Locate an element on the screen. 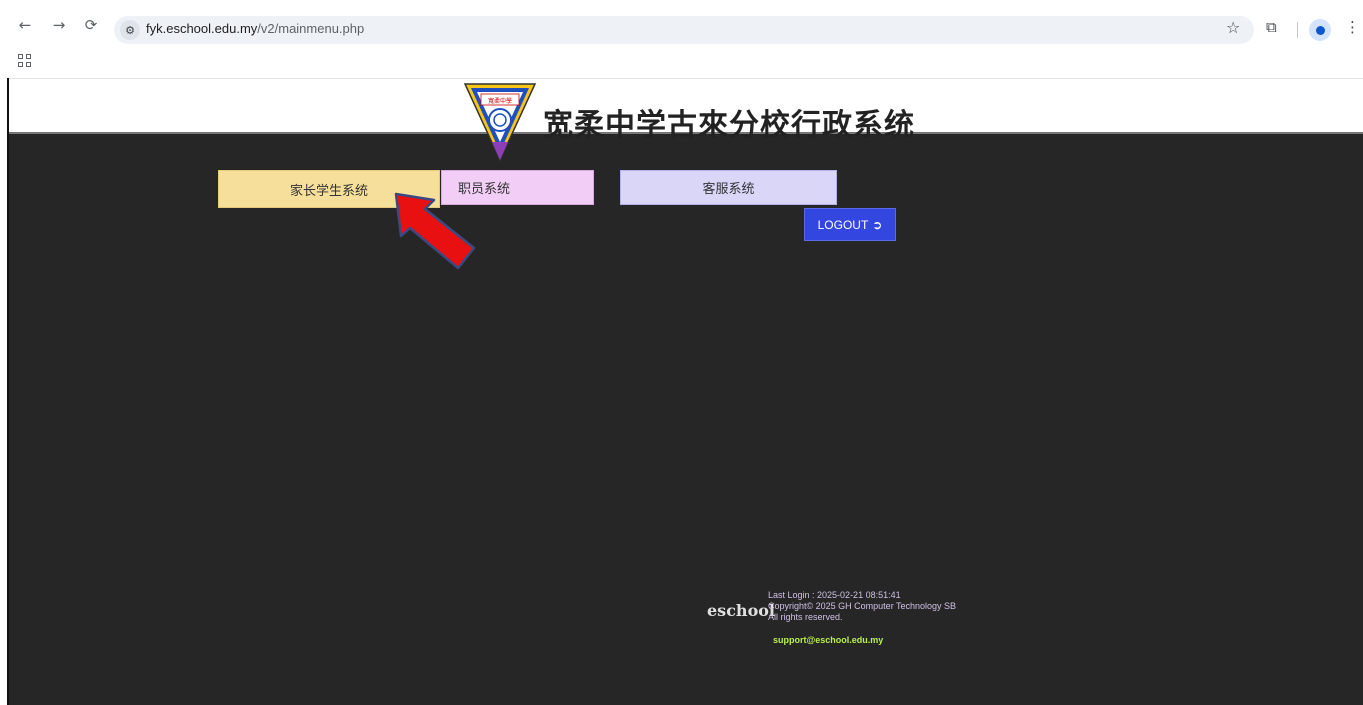 This screenshot has width=1363, height=705. support-email-link: support@eschool.edu.my is located at coordinates (828, 640).